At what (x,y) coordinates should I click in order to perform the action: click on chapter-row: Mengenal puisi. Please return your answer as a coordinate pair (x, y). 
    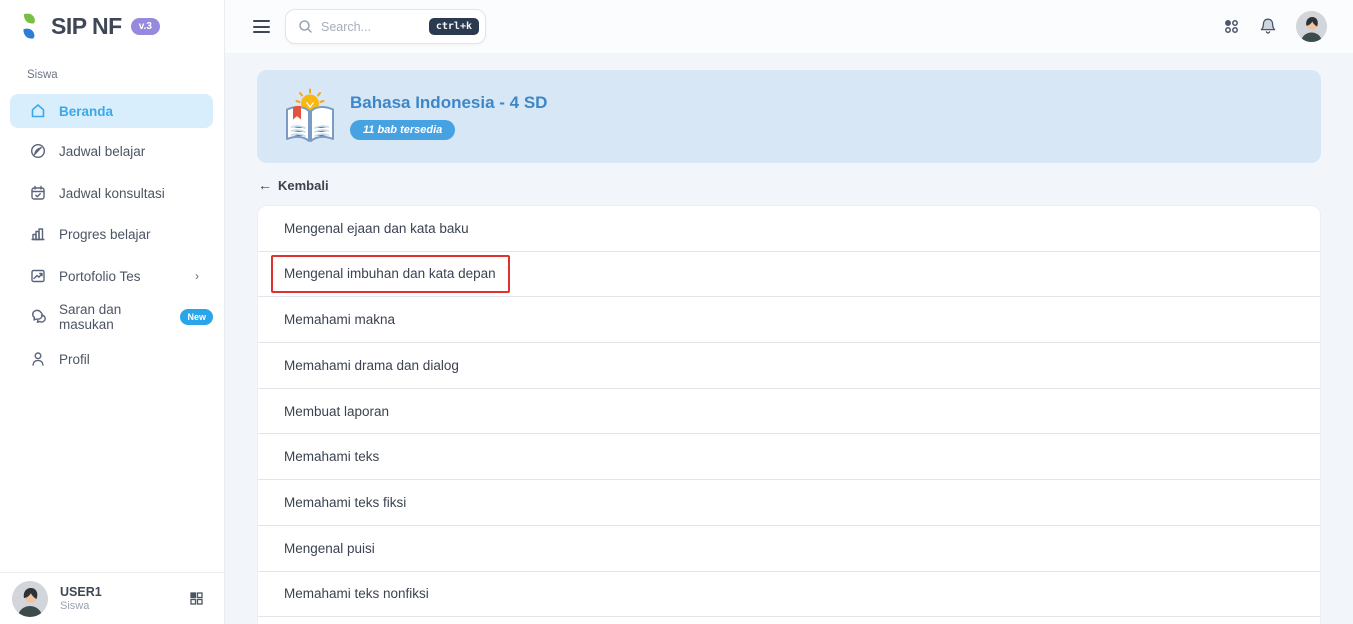
    Looking at the image, I should click on (789, 549).